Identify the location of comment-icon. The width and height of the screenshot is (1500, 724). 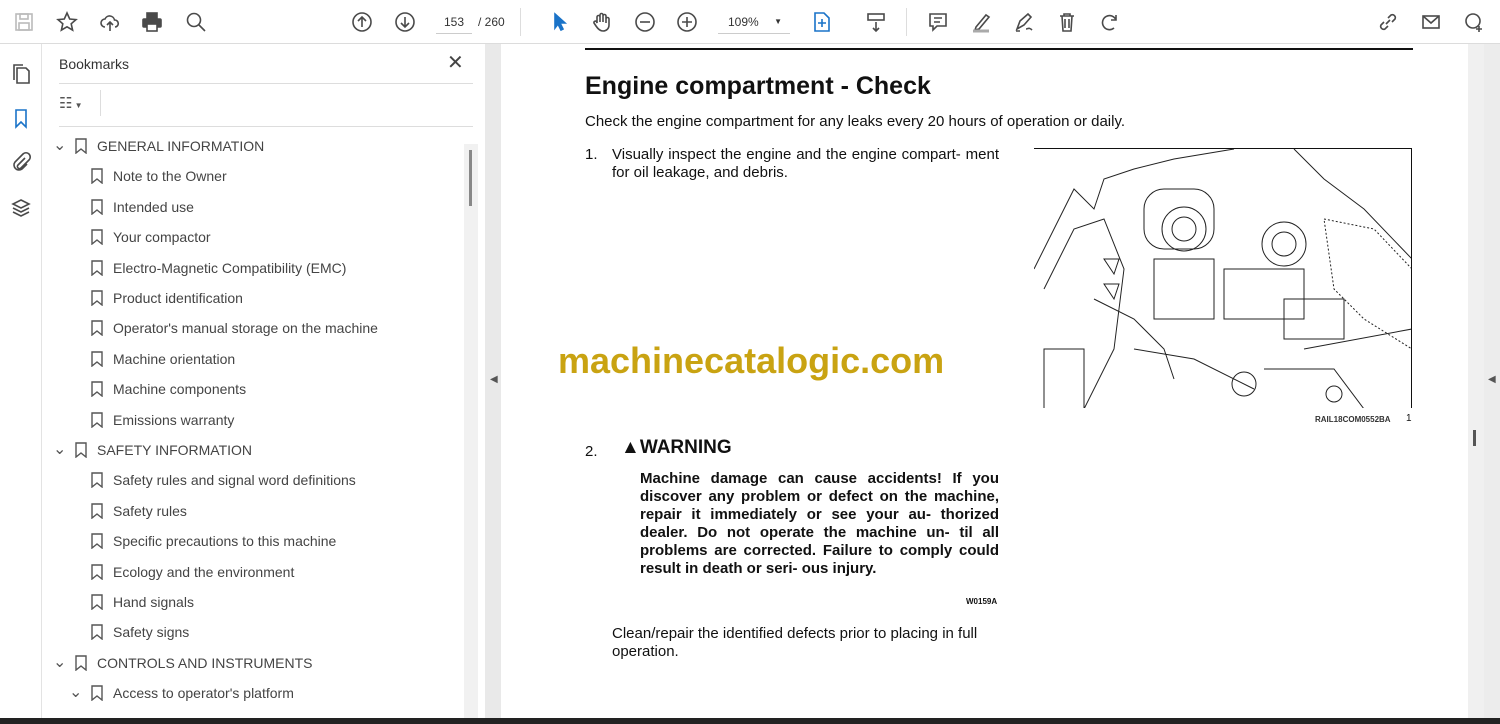
(938, 22).